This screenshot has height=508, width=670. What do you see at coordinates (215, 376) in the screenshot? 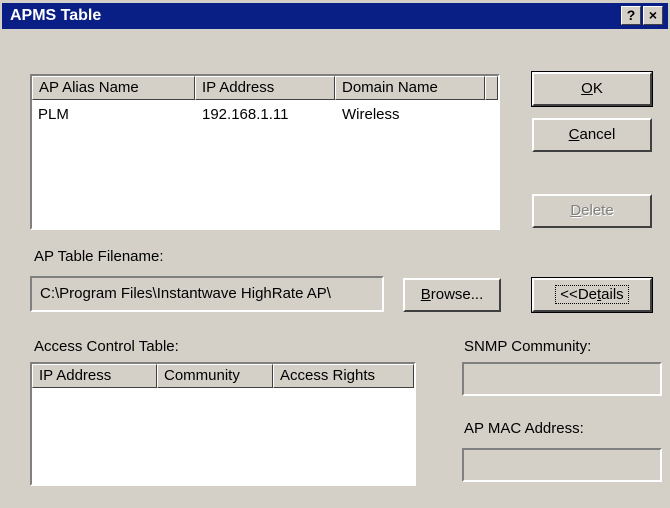
I see `col-header-community: Community` at bounding box center [215, 376].